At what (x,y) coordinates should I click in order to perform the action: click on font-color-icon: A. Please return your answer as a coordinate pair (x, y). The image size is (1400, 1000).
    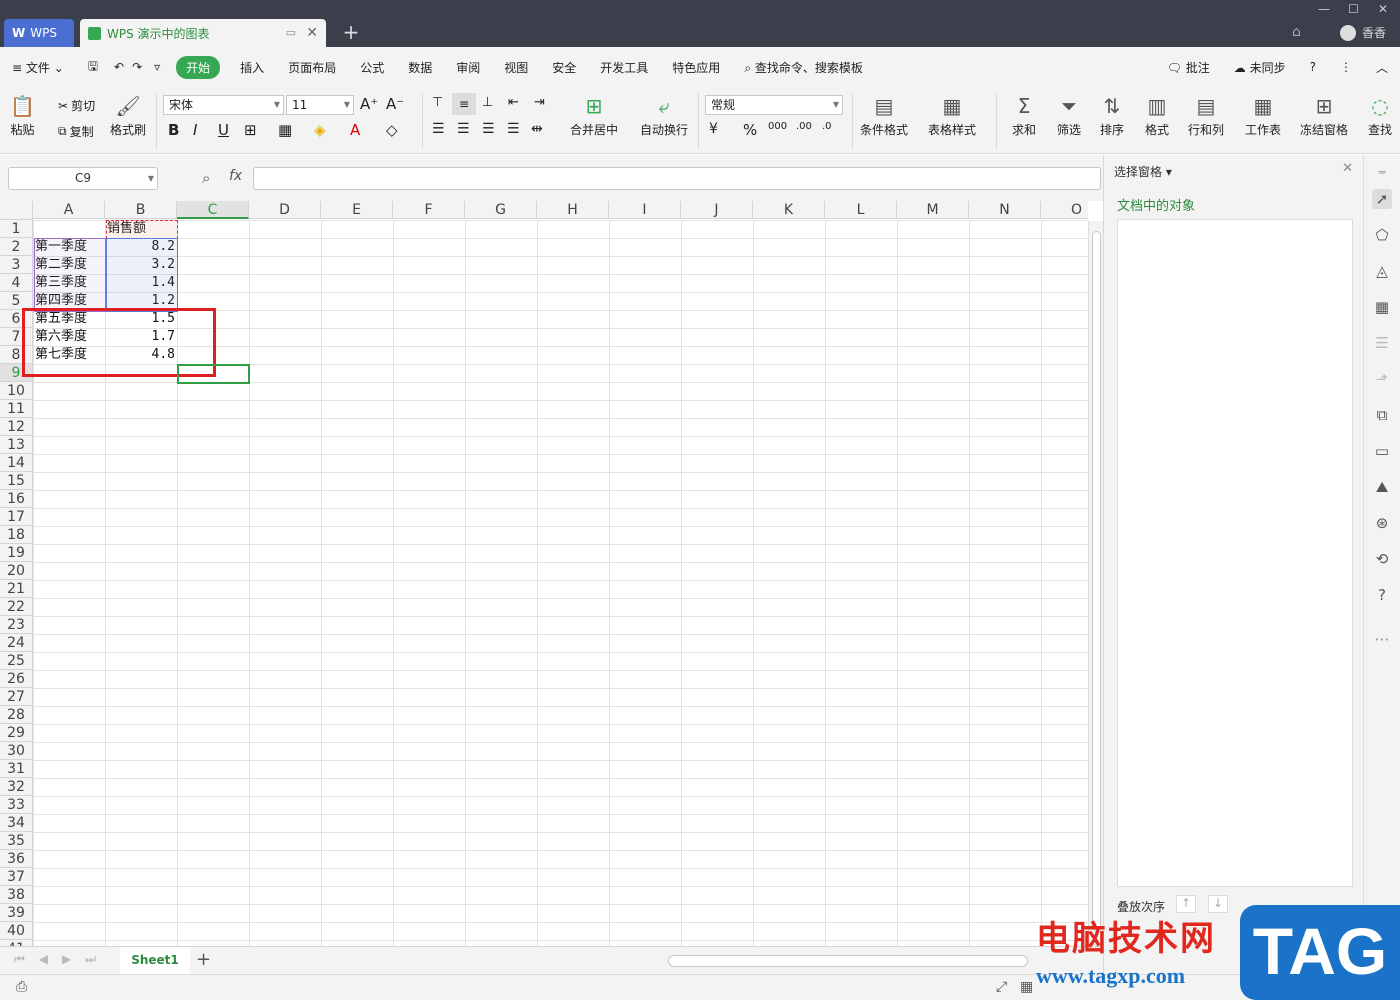
    Looking at the image, I should click on (355, 130).